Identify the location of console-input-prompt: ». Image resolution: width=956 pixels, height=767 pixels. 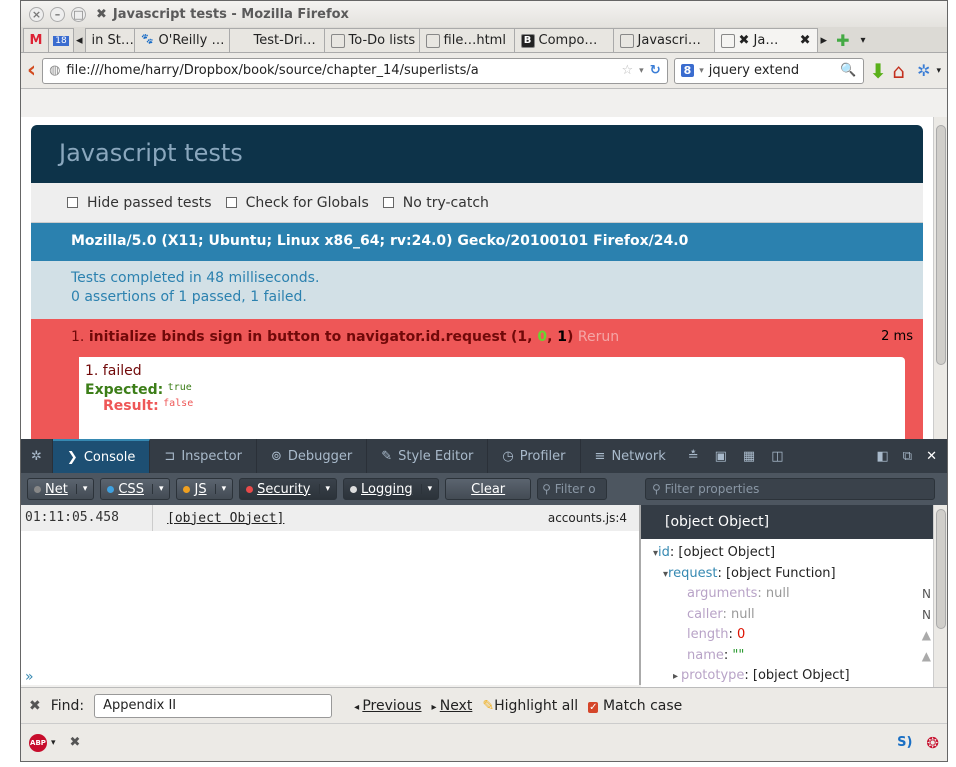
(29, 677).